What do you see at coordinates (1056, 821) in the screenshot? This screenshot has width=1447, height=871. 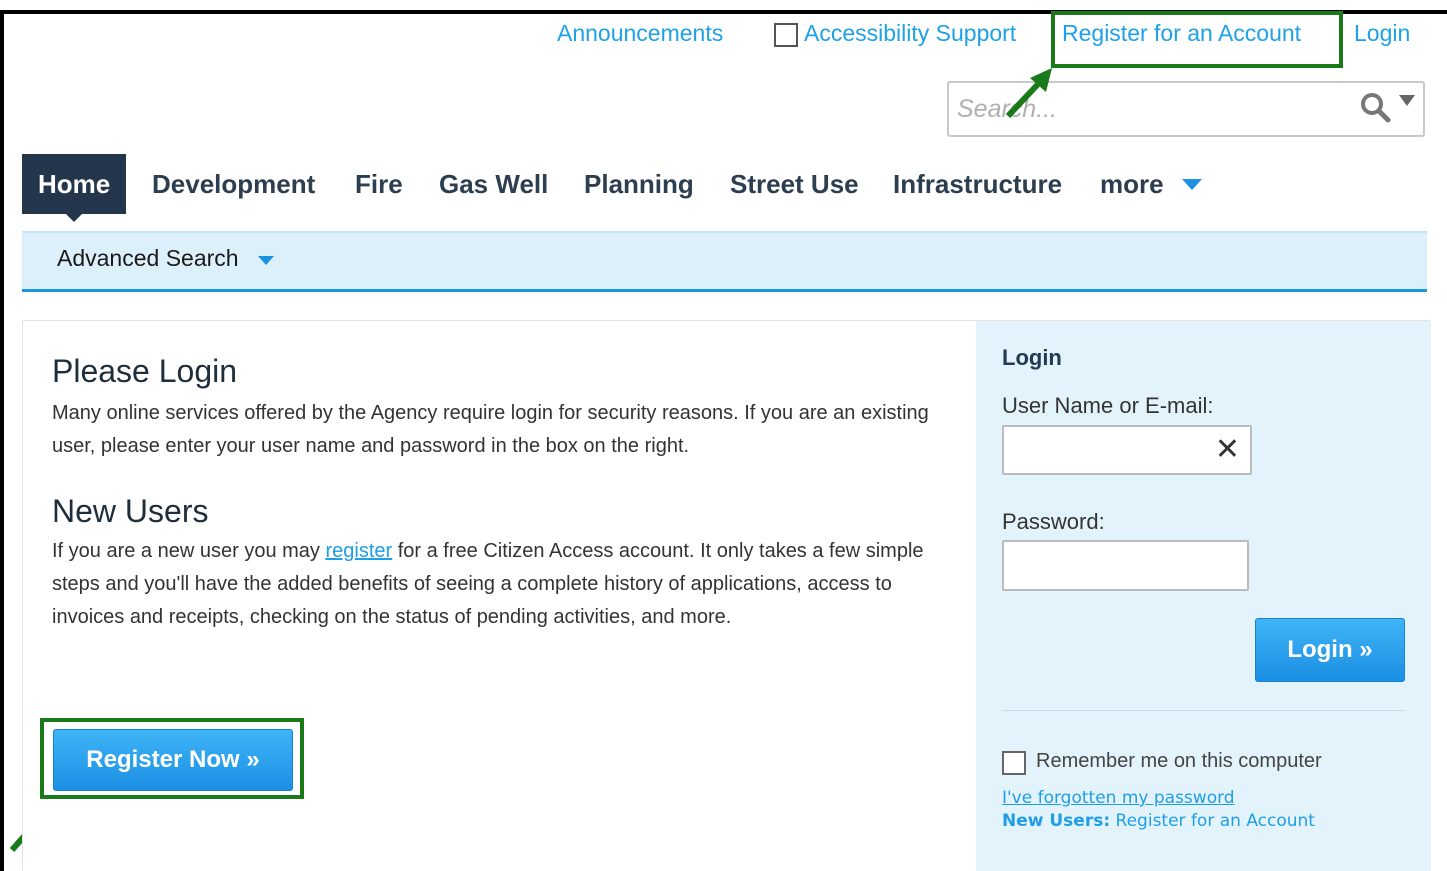 I see `new-users-prefix: New Users:` at bounding box center [1056, 821].